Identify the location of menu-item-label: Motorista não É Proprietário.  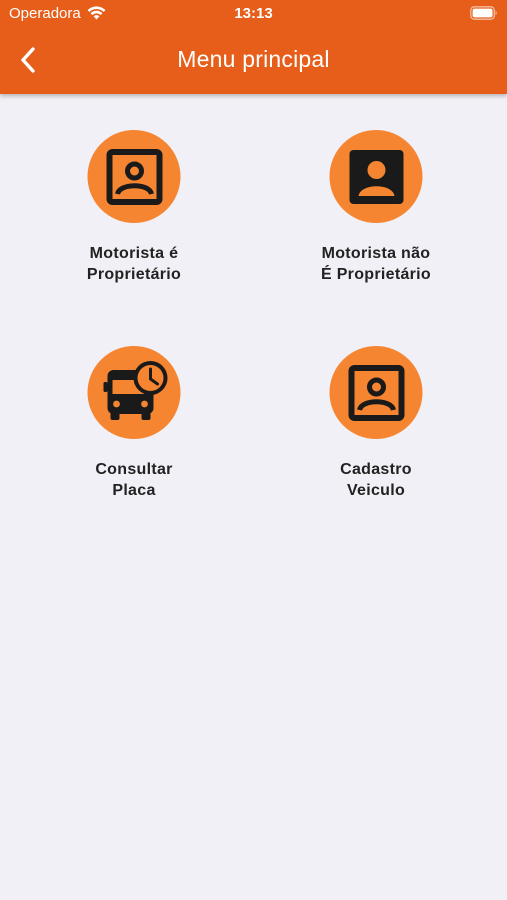
(375, 264).